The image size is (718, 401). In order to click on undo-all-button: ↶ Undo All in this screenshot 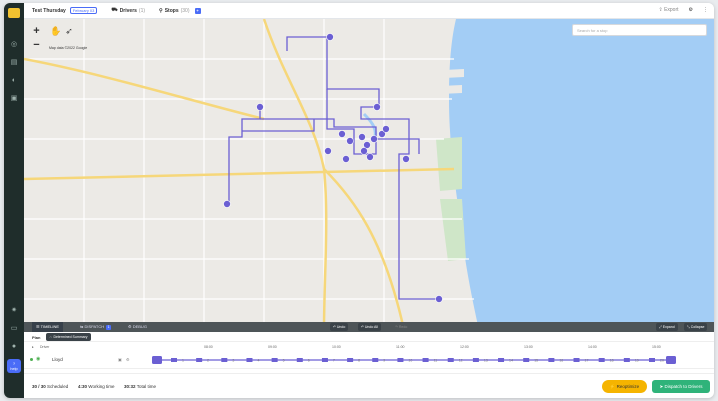, I will do `click(369, 327)`.